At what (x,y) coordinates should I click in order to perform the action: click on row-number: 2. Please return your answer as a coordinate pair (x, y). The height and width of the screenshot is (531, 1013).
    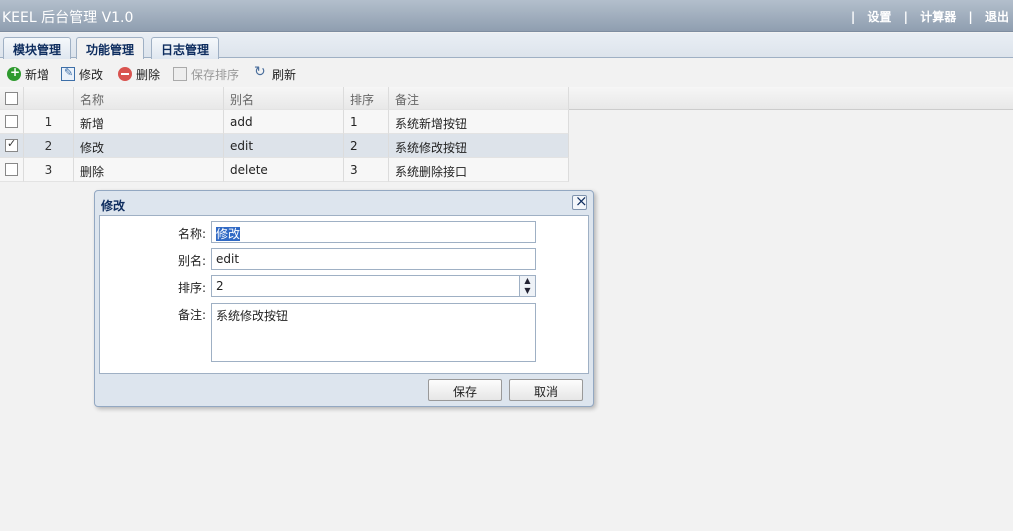
    Looking at the image, I should click on (49, 146).